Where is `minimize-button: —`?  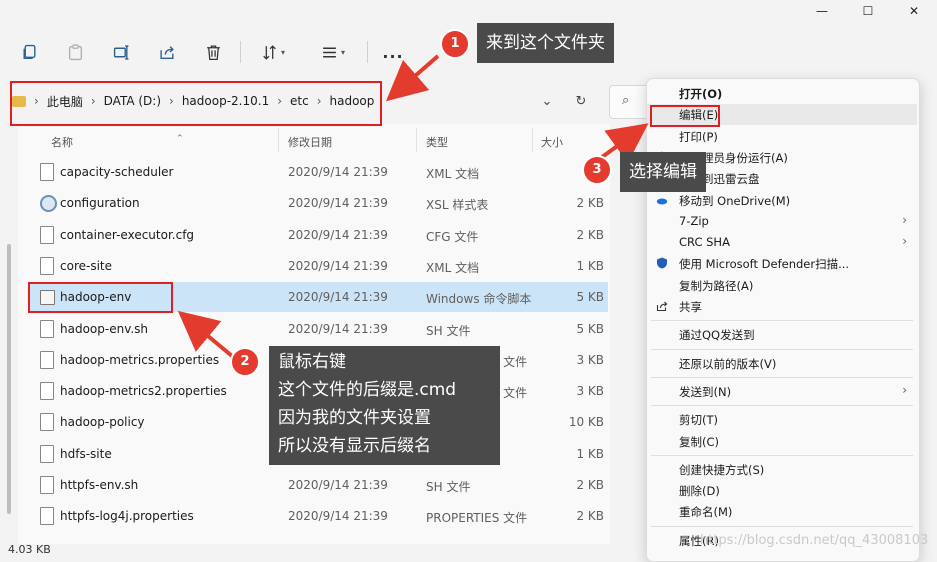 minimize-button: — is located at coordinates (822, 11).